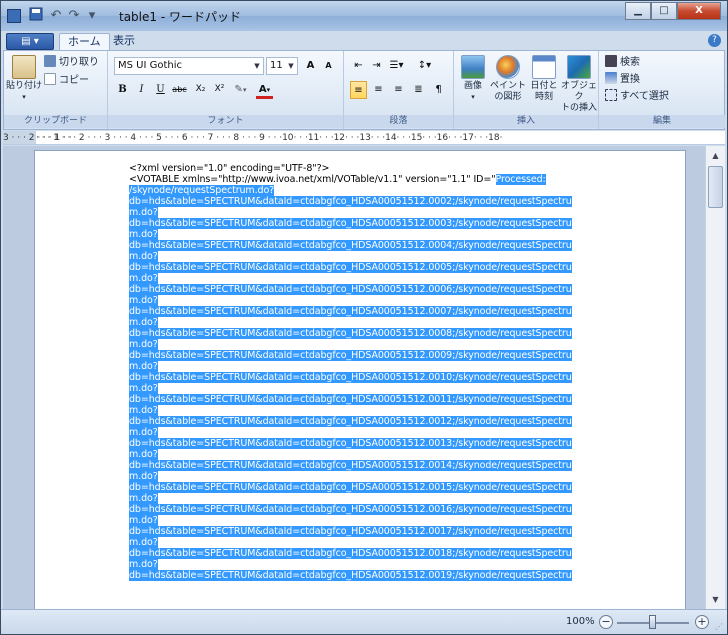 The image size is (728, 635). Describe the element at coordinates (630, 79) in the screenshot. I see `replace-label: 置換` at that location.